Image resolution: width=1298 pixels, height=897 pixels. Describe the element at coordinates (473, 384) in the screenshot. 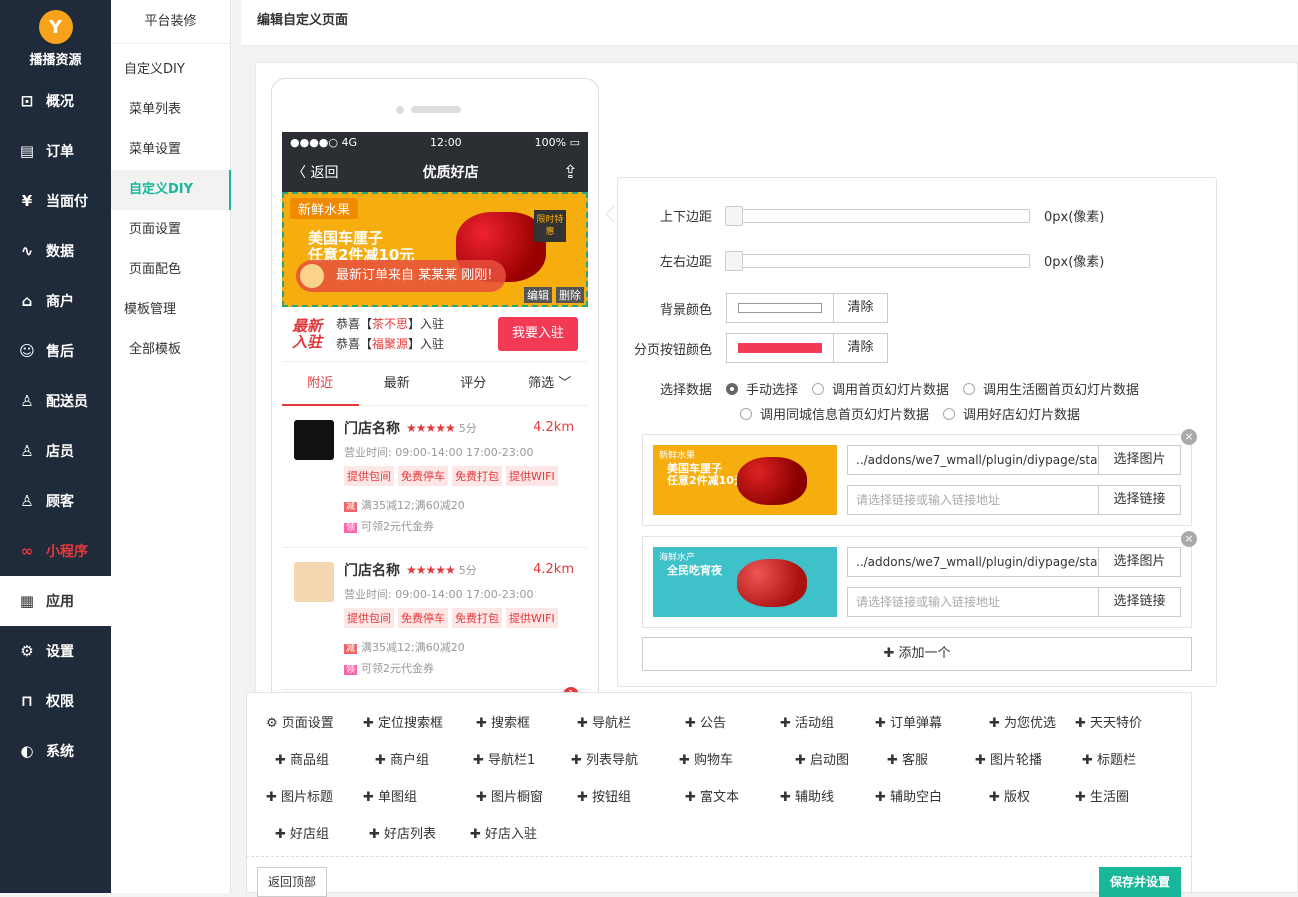

I see `tab-rating: 评分` at that location.